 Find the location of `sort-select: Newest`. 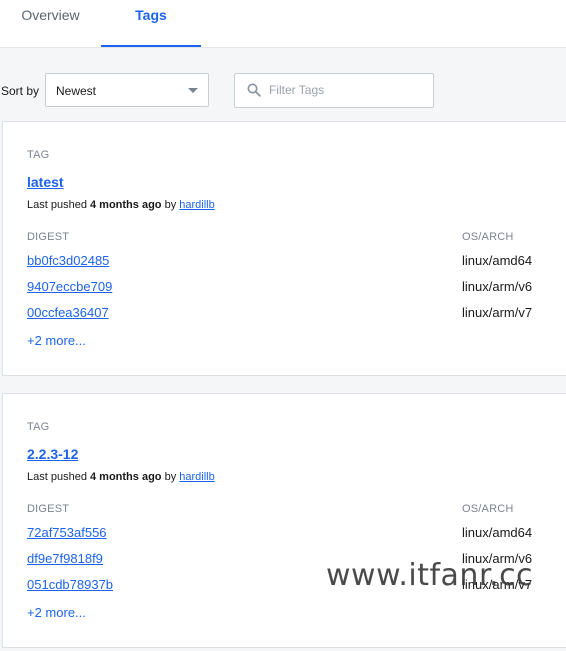

sort-select: Newest is located at coordinates (127, 90).